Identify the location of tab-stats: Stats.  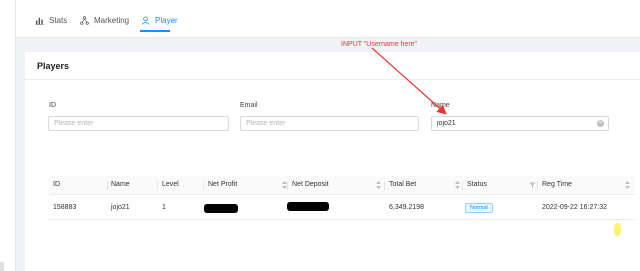
(51, 20).